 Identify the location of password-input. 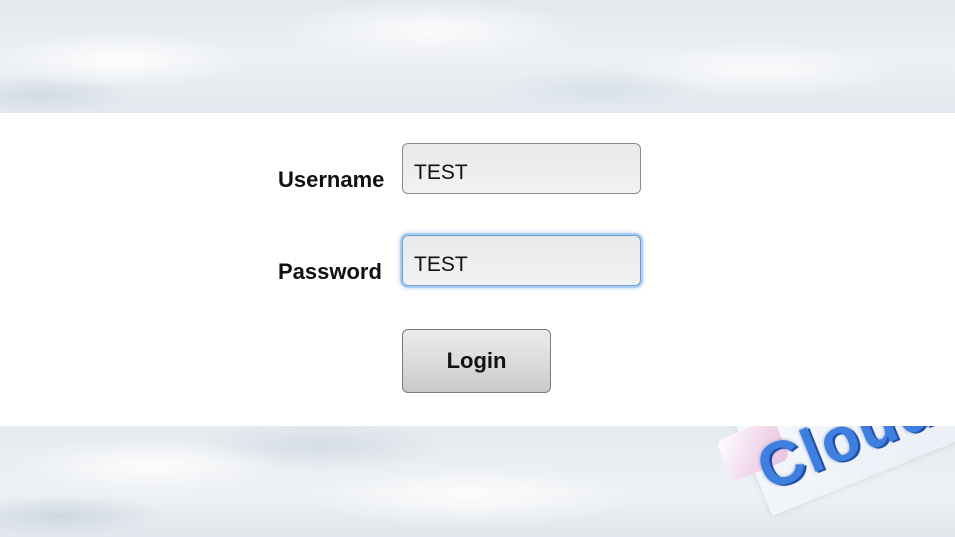
(521, 260).